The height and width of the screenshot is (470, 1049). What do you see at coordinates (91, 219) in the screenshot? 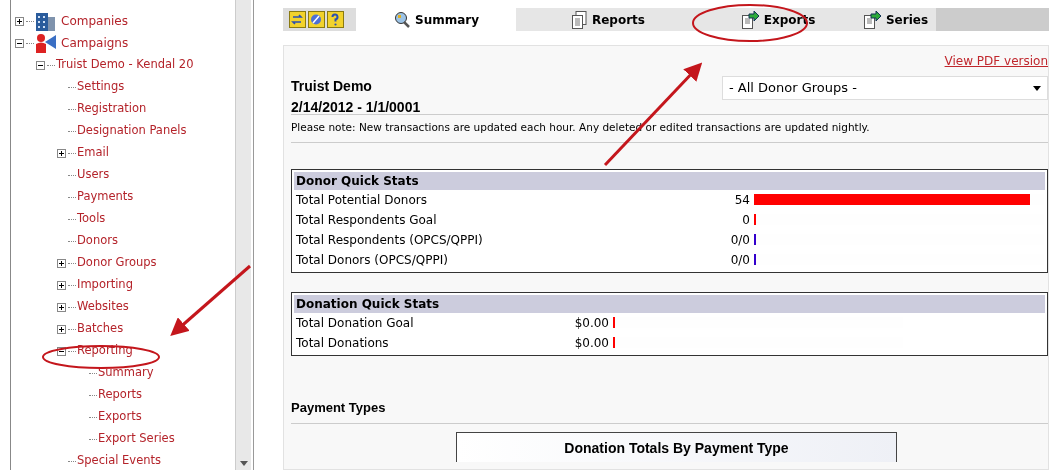
I see `tree-item: Tools` at bounding box center [91, 219].